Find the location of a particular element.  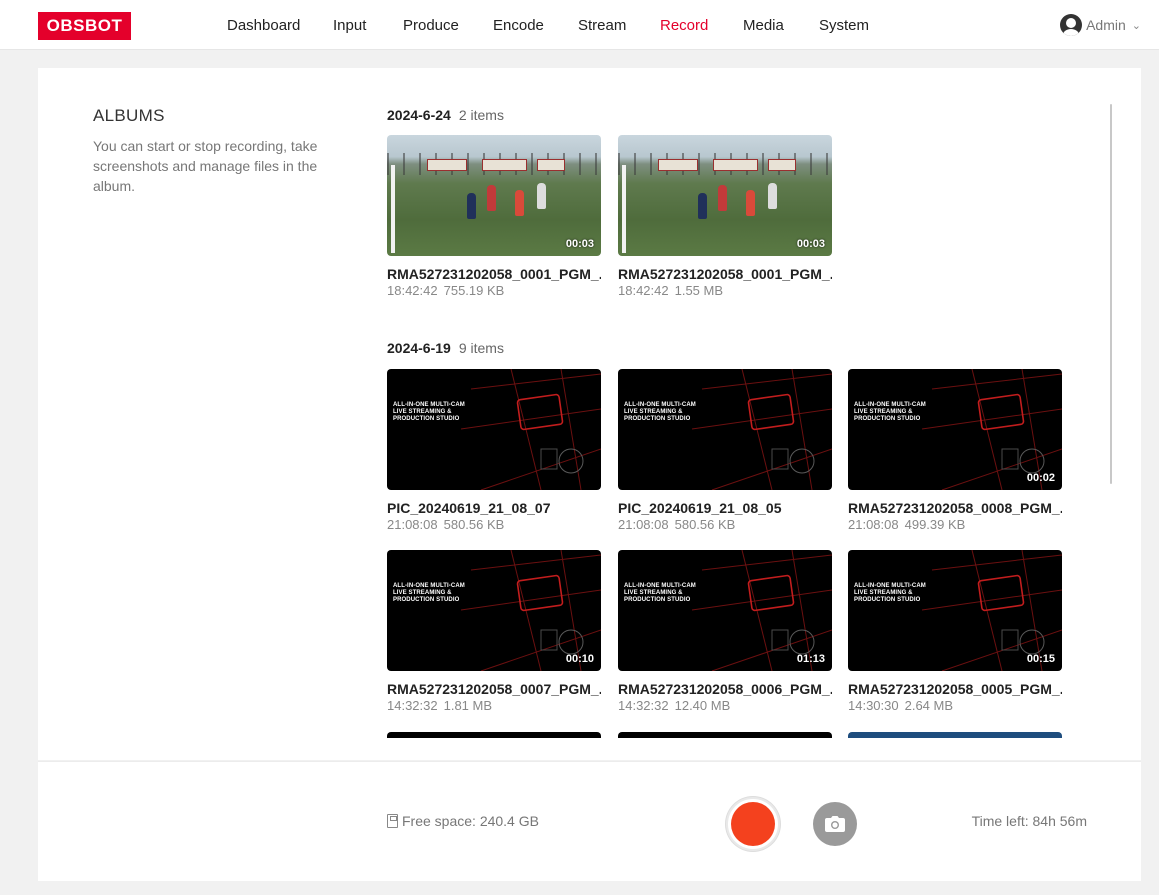

albums-title: ALBUMS is located at coordinates (129, 115).